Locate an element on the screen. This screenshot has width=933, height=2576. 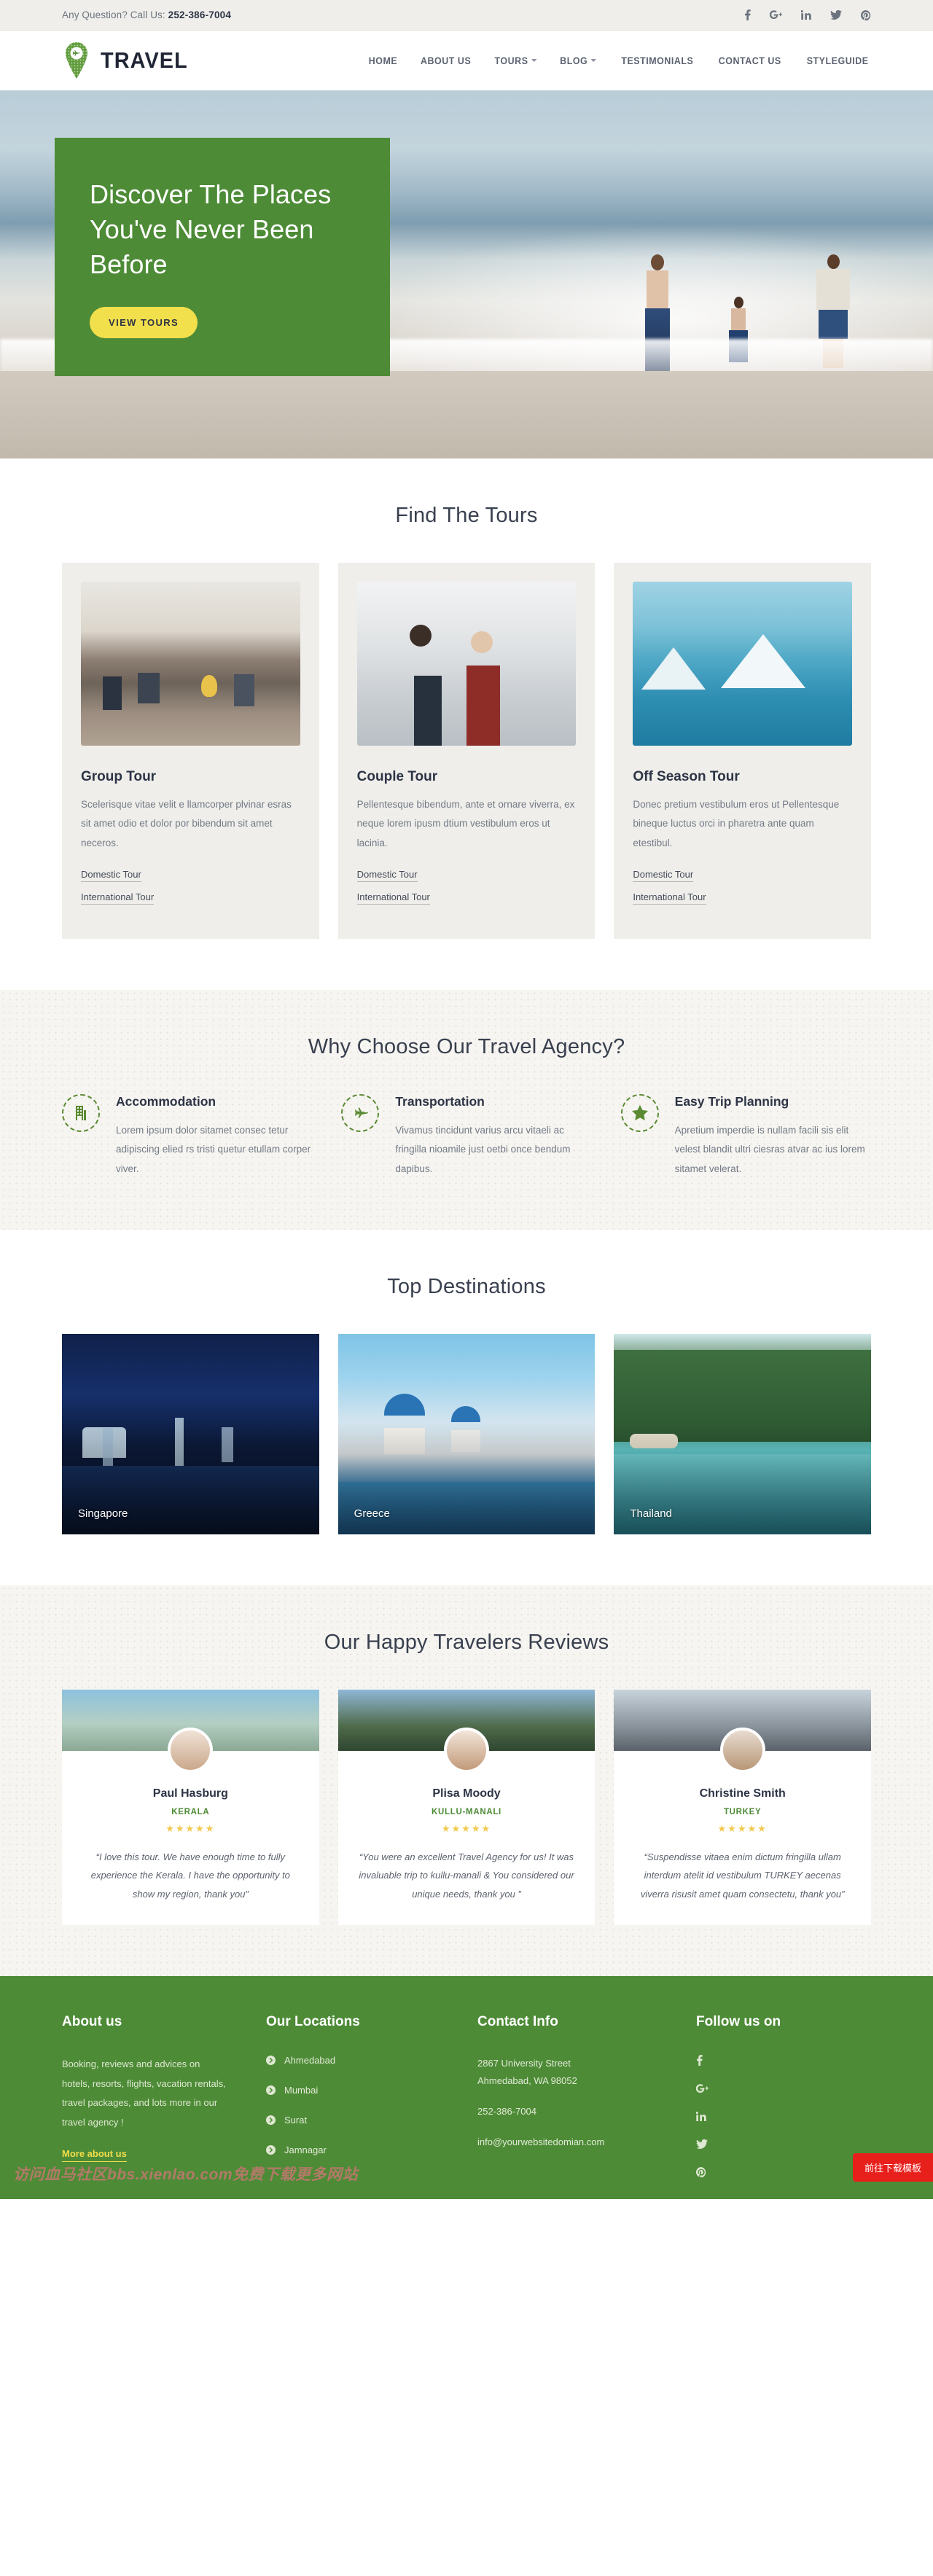
tour-card-title: Off Season Tour is located at coordinates (686, 776).